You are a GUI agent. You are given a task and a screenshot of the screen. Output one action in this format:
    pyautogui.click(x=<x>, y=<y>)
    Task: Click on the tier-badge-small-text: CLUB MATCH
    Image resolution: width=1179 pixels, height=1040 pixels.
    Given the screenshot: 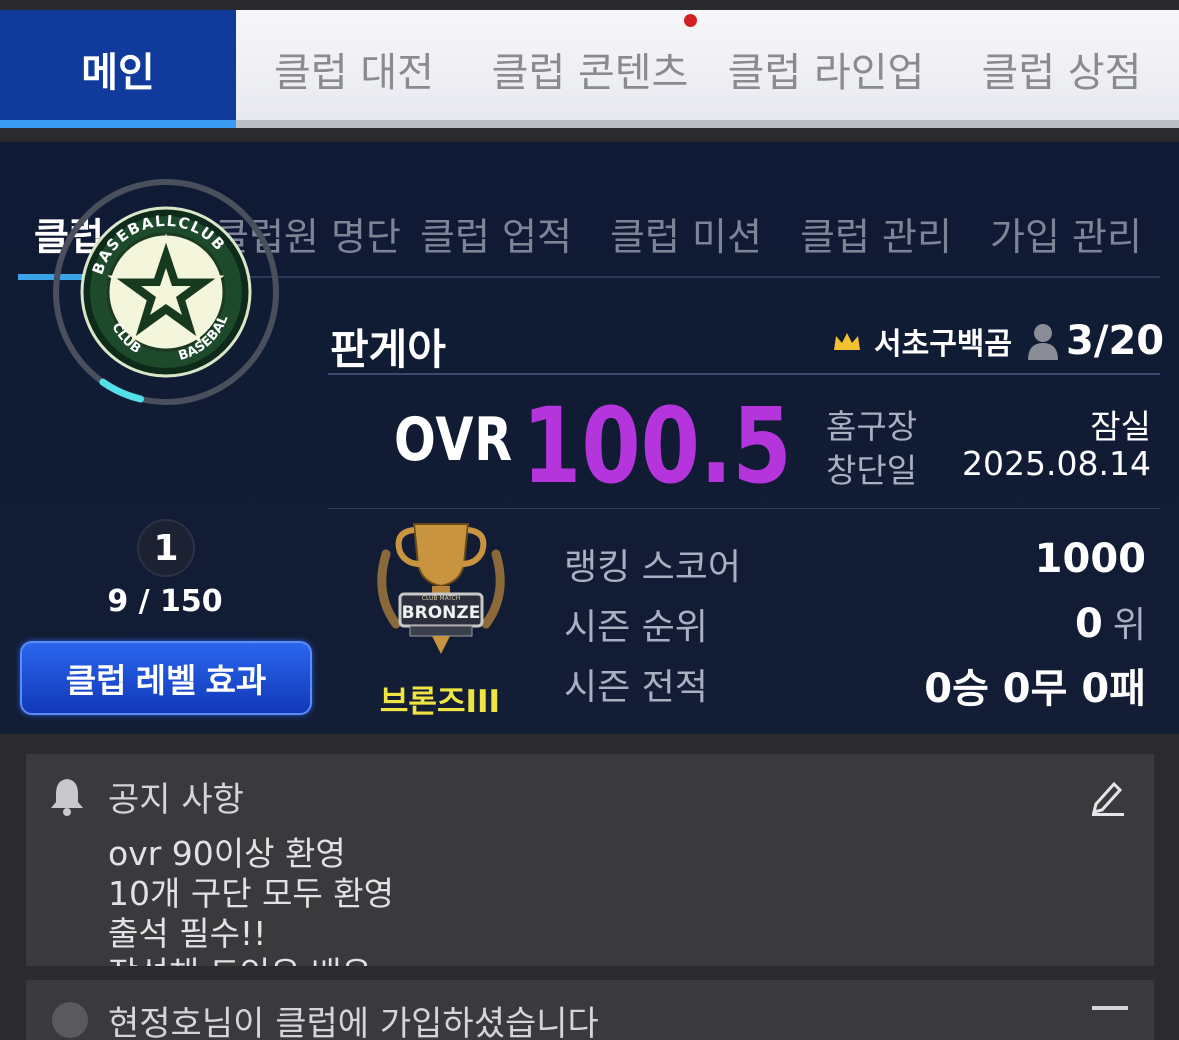 What is the action you would take?
    pyautogui.click(x=441, y=598)
    